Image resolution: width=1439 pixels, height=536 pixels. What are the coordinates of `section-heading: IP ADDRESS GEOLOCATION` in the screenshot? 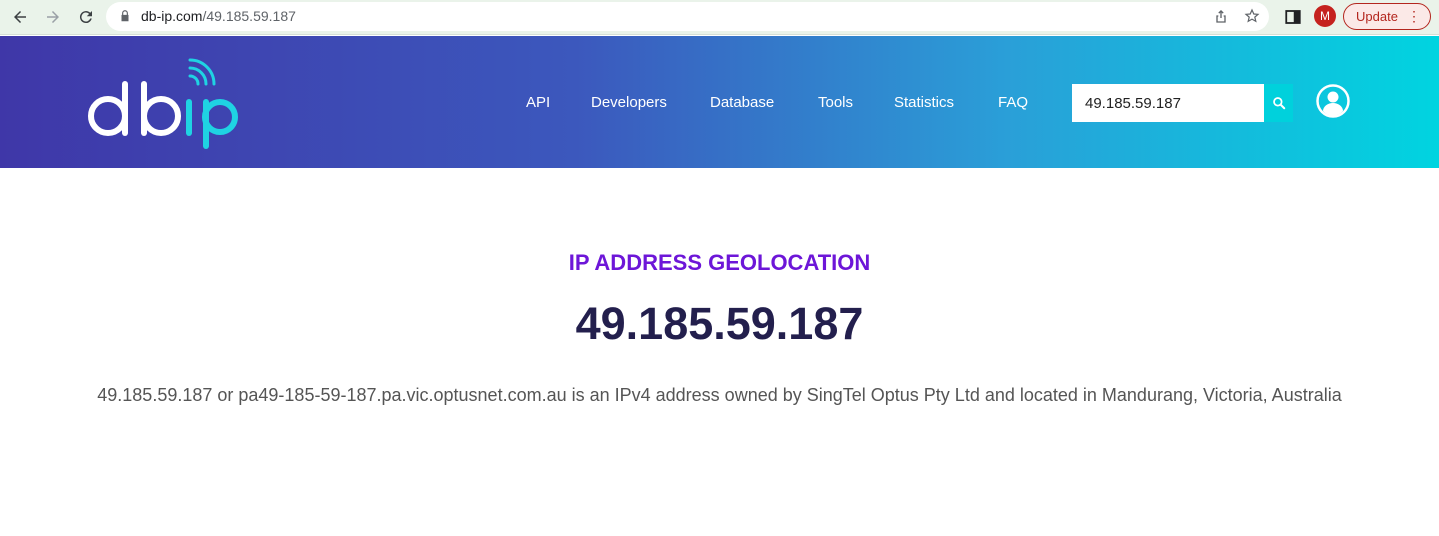 It's located at (719, 262).